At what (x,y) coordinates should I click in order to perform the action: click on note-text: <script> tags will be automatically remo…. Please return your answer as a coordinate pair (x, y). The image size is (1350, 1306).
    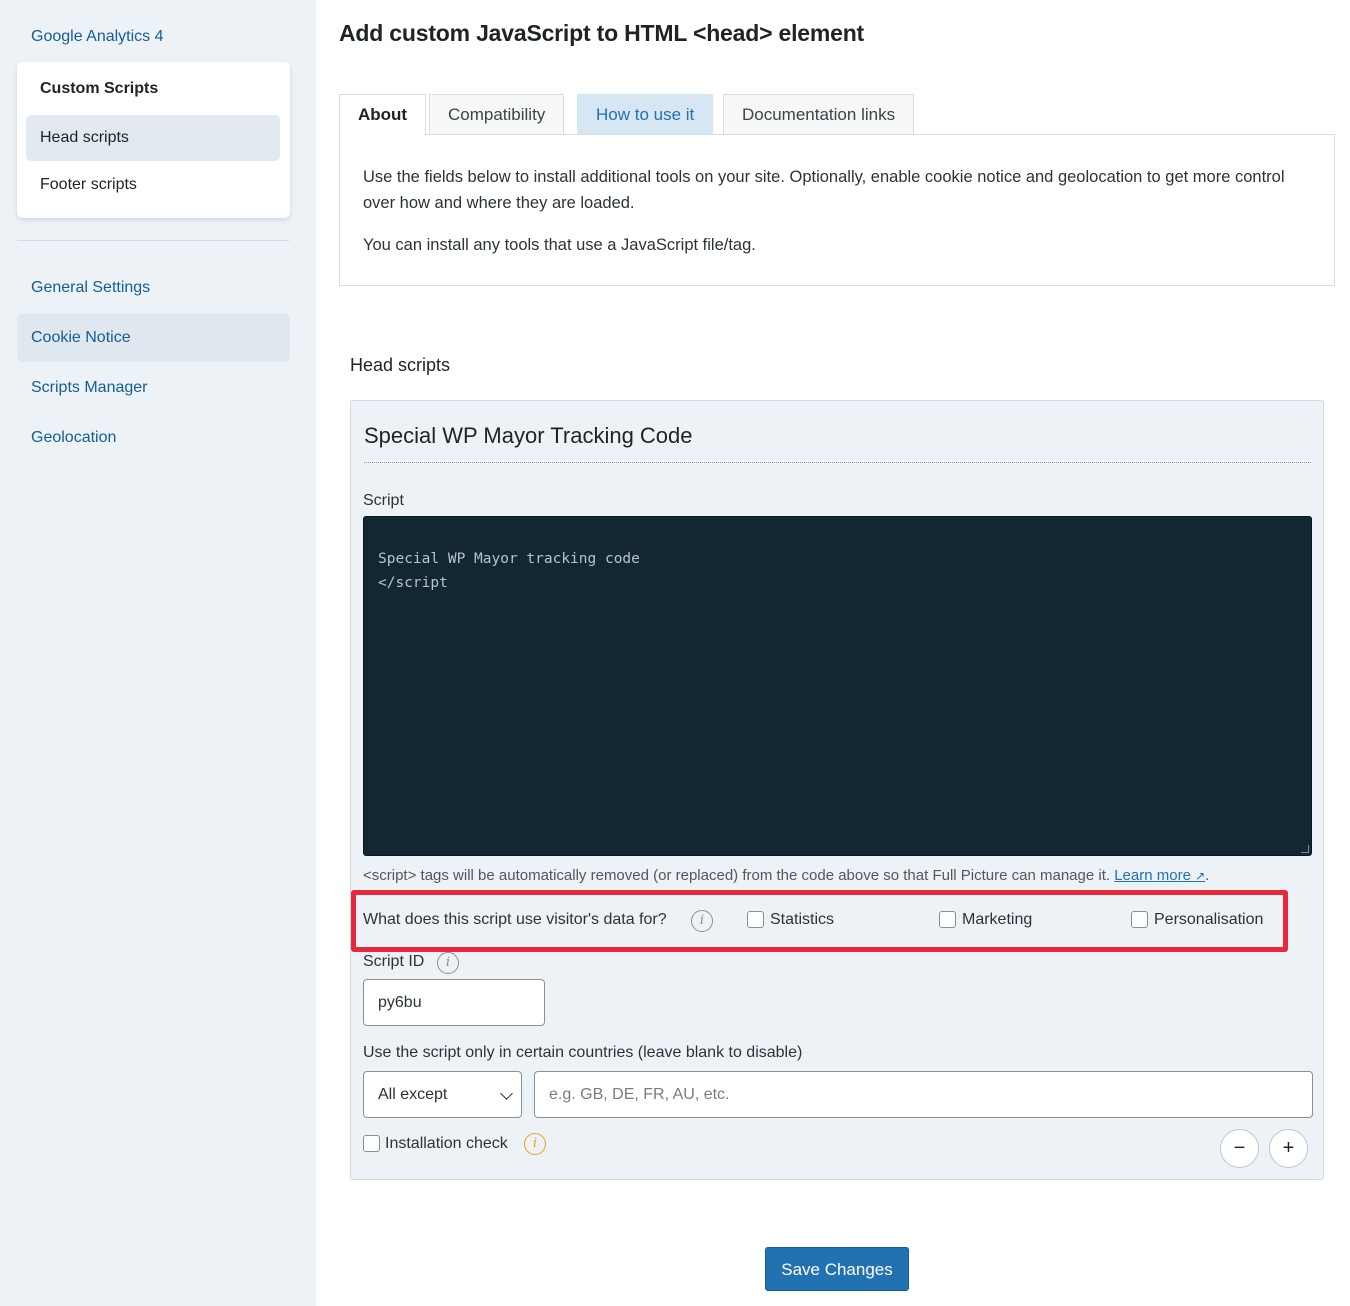
    Looking at the image, I should click on (739, 875).